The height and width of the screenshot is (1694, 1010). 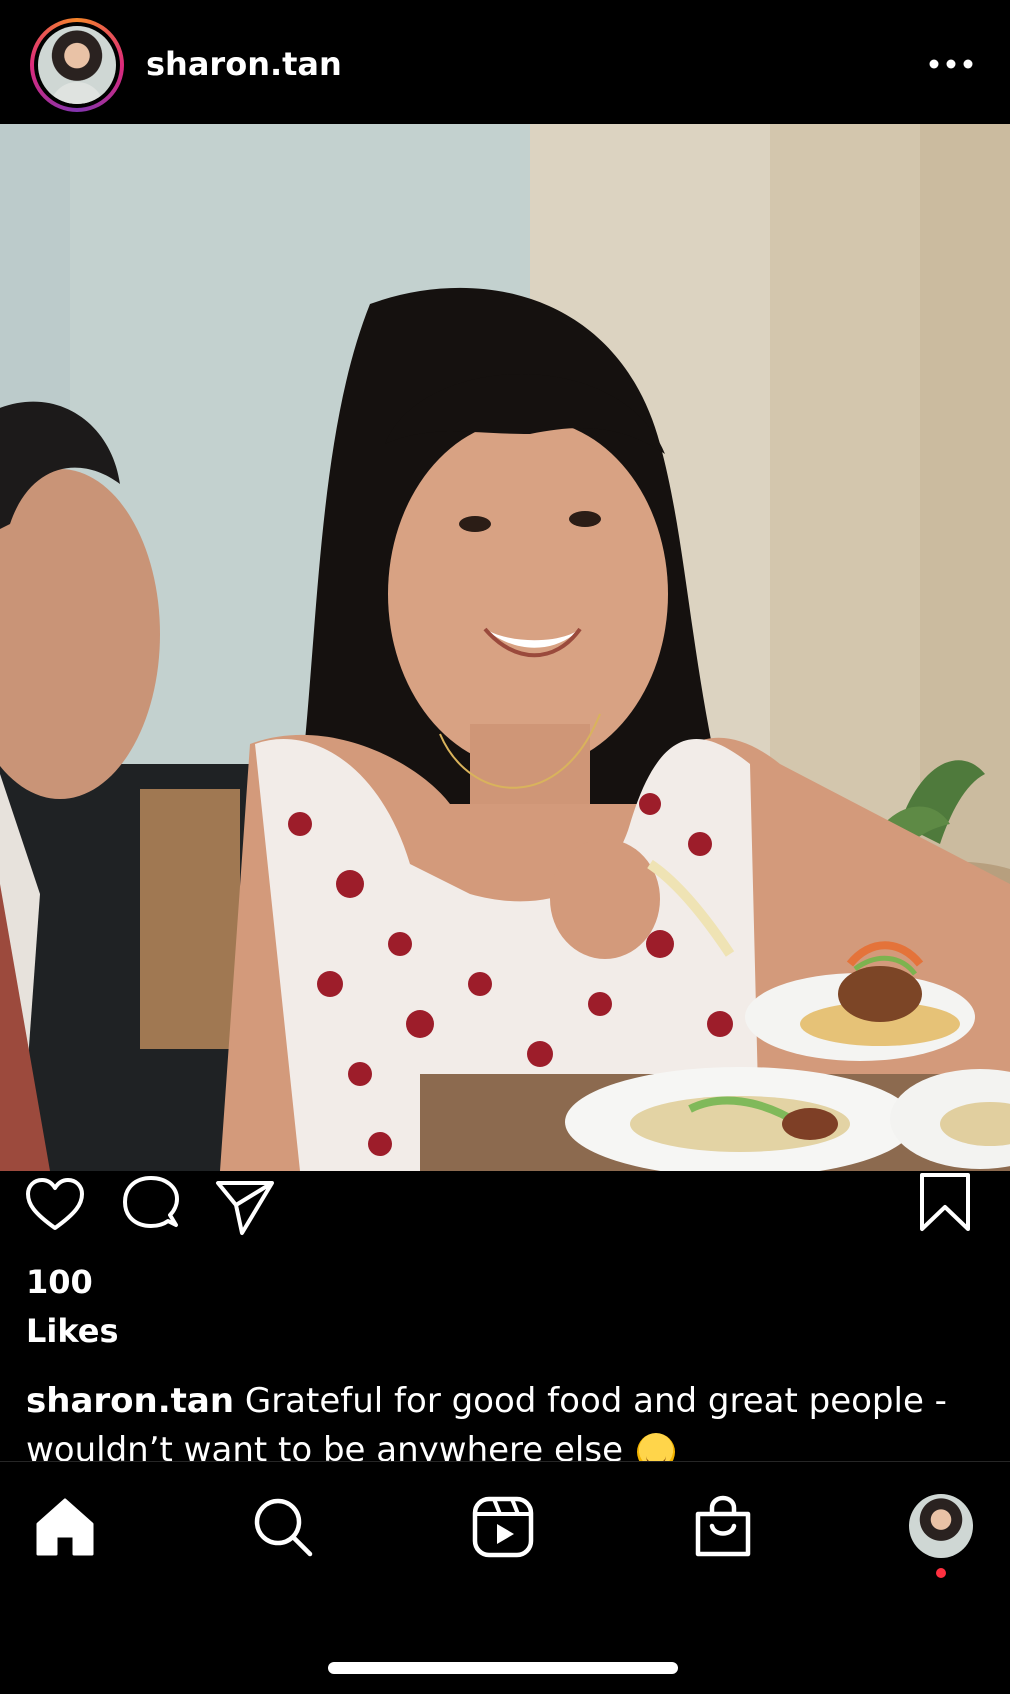 I want to click on reels-icon, so click(x=503, y=1527).